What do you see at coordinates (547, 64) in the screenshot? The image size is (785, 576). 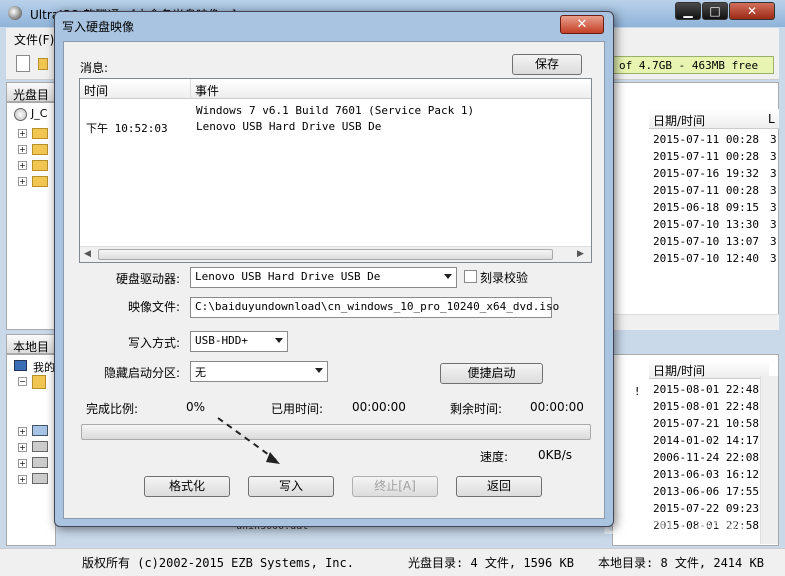 I see `save-button: 保存` at bounding box center [547, 64].